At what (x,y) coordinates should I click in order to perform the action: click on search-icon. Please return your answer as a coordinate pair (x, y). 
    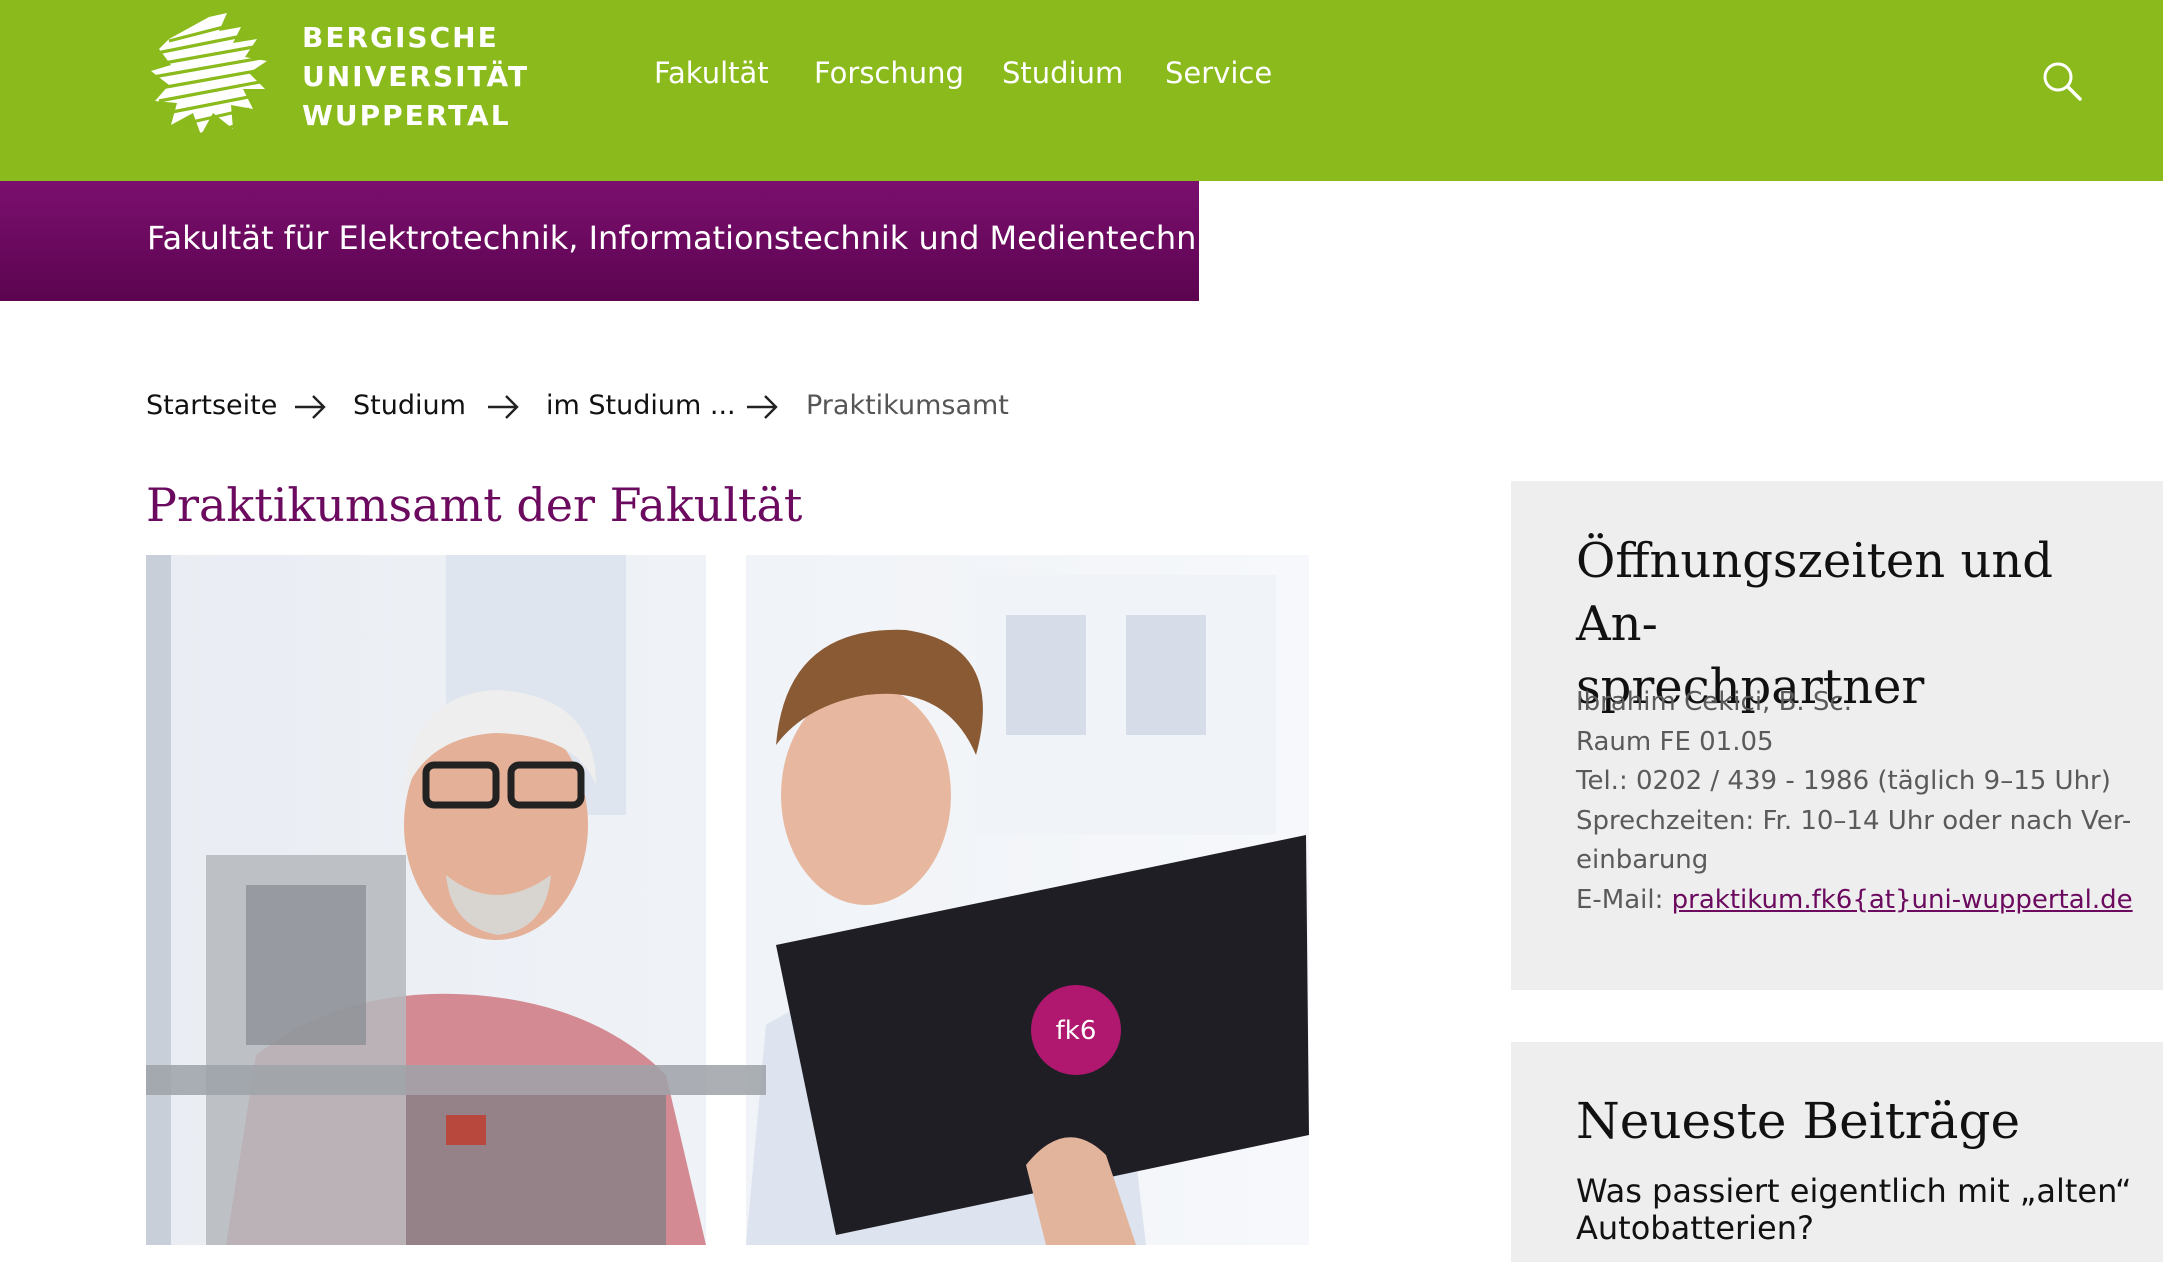
    Looking at the image, I should click on (2062, 81).